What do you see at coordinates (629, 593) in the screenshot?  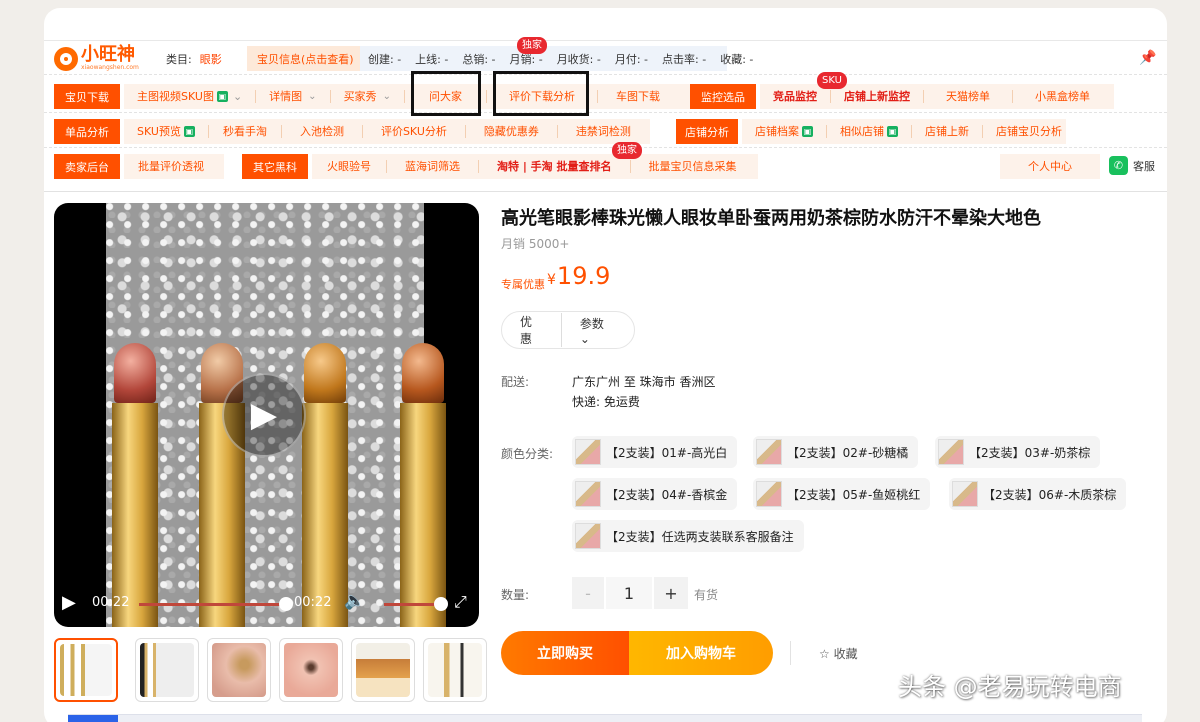 I see `quantity-input: 1` at bounding box center [629, 593].